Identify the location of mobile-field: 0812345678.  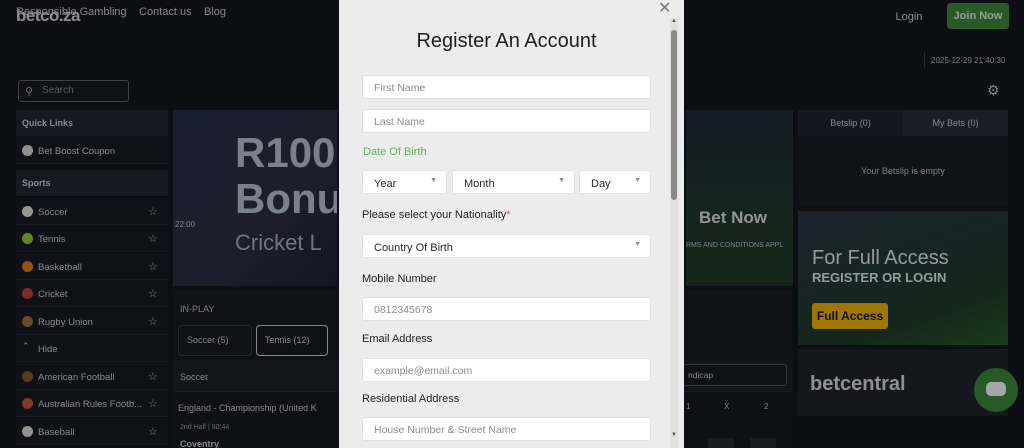
(506, 309).